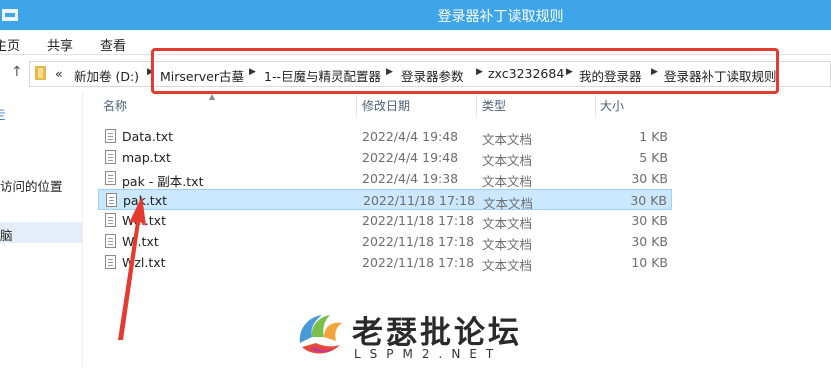 This screenshot has width=831, height=370. Describe the element at coordinates (428, 354) in the screenshot. I see `watermark-url: LSPM2.NET` at that location.